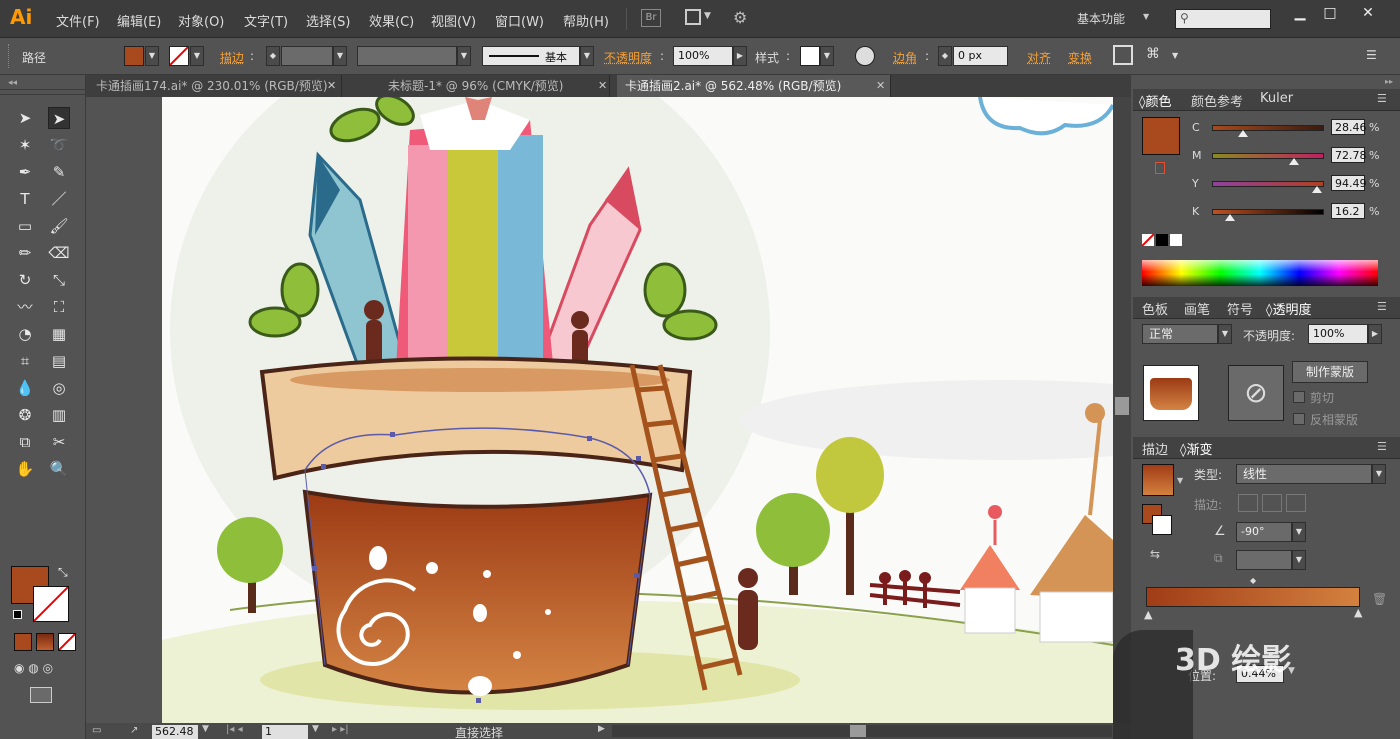  What do you see at coordinates (12, 83) in the screenshot?
I see `collapse-icon: ◂◂` at bounding box center [12, 83].